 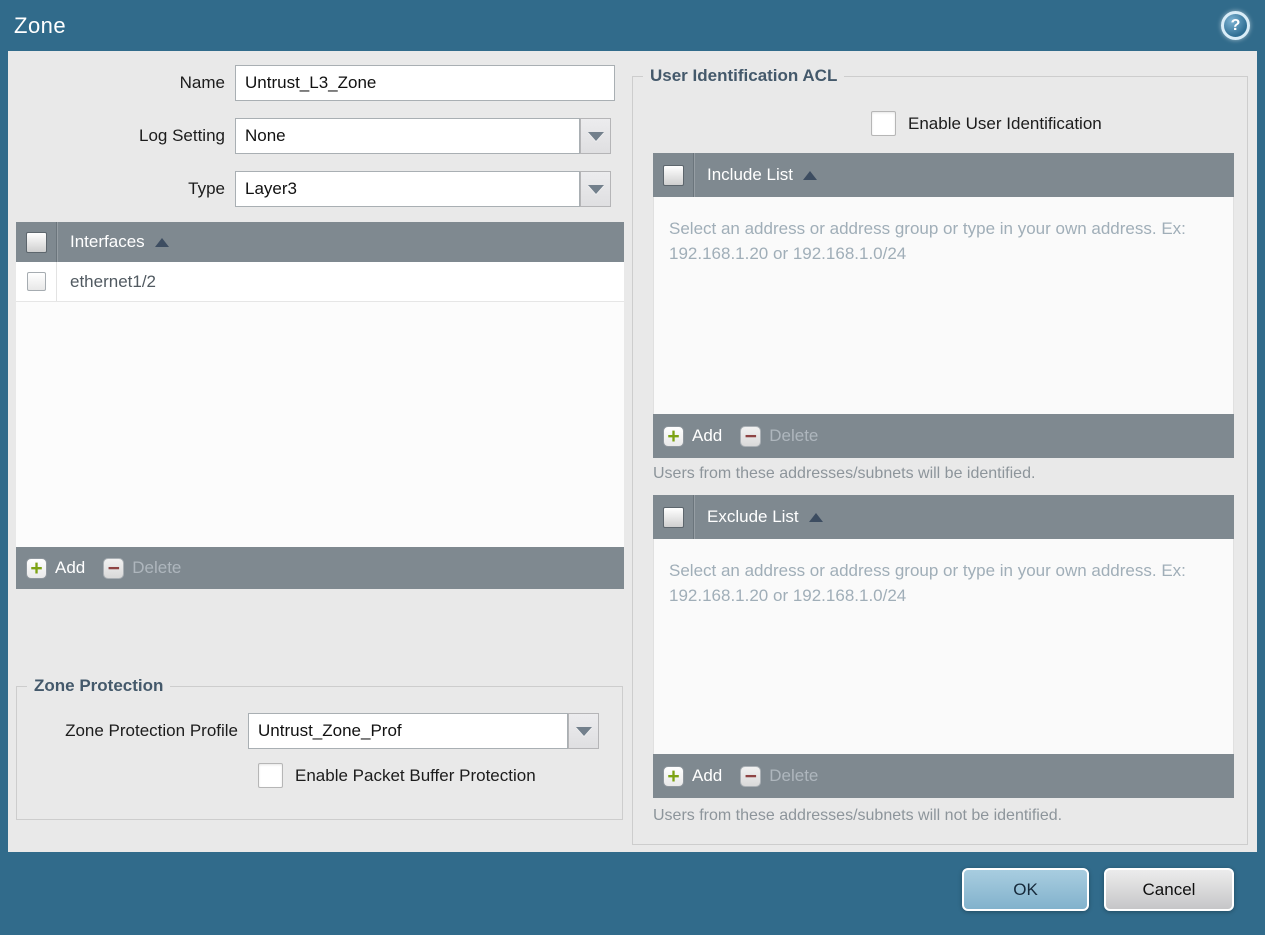 What do you see at coordinates (320, 242) in the screenshot?
I see `interfaces-table-header: Interfaces` at bounding box center [320, 242].